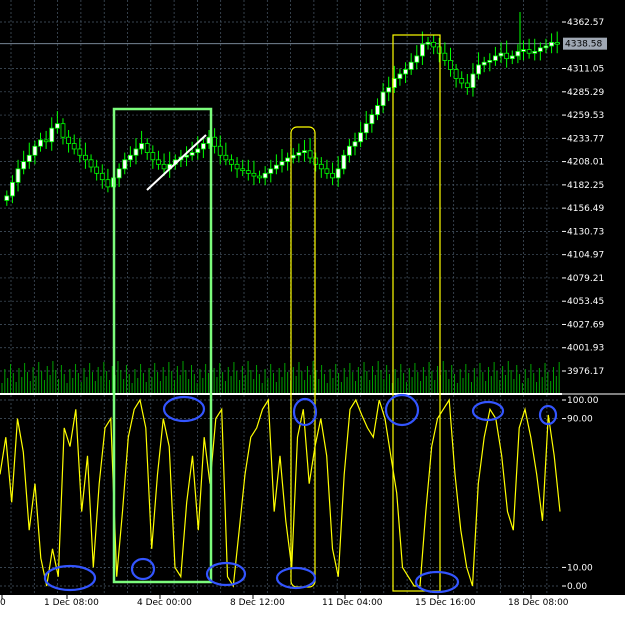  I want to click on price-tick-label: 3976.17, so click(585, 372).